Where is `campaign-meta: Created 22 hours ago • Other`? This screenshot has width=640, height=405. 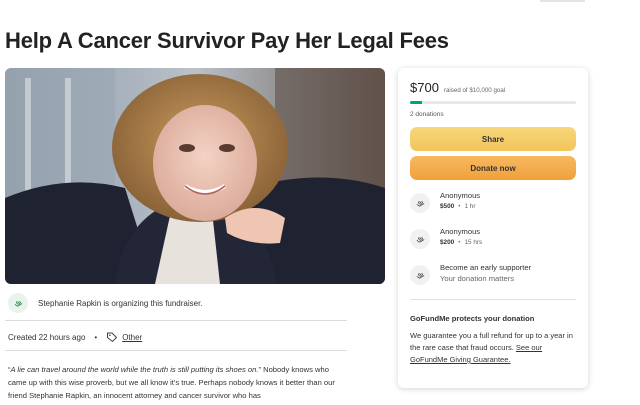
campaign-meta: Created 22 hours ago • Other is located at coordinates (75, 337).